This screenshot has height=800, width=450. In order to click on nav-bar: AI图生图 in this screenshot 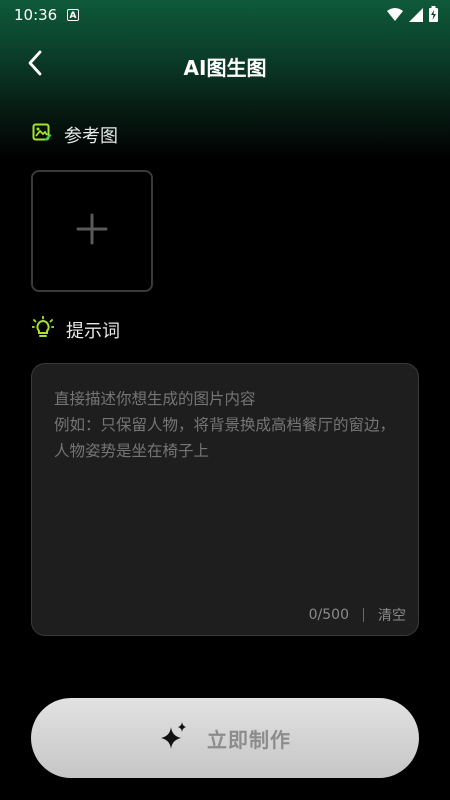, I will do `click(225, 65)`.